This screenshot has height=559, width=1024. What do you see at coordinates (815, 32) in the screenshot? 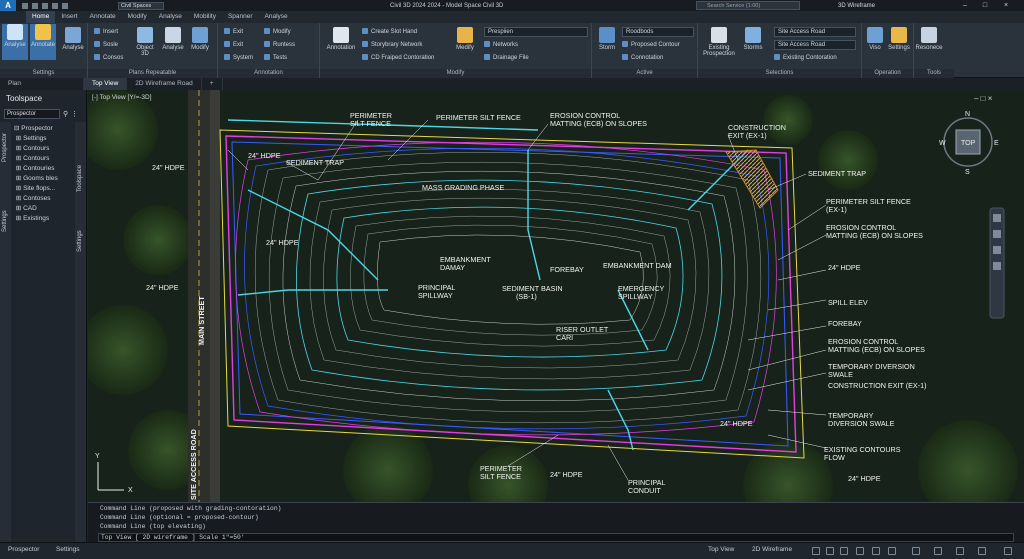
I see `site-access-road-dropdown: Site Access Road` at bounding box center [815, 32].